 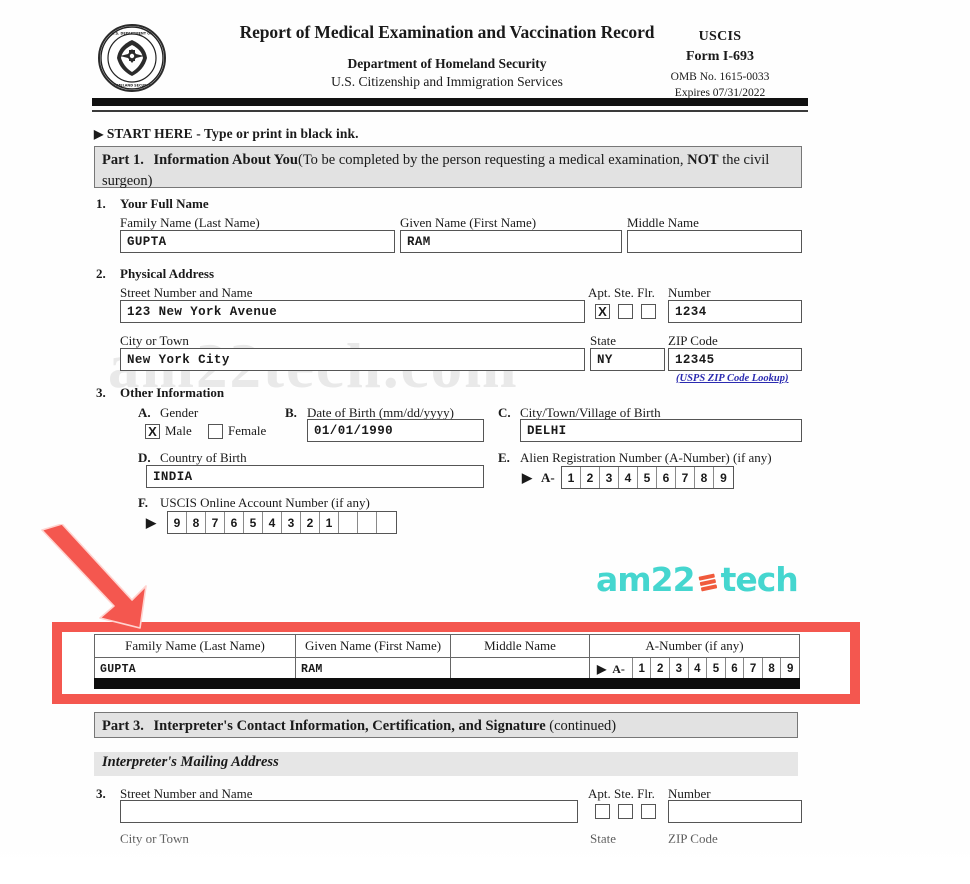 What do you see at coordinates (789, 669) in the screenshot?
I see `hl-anumber-digit-9: 9` at bounding box center [789, 669].